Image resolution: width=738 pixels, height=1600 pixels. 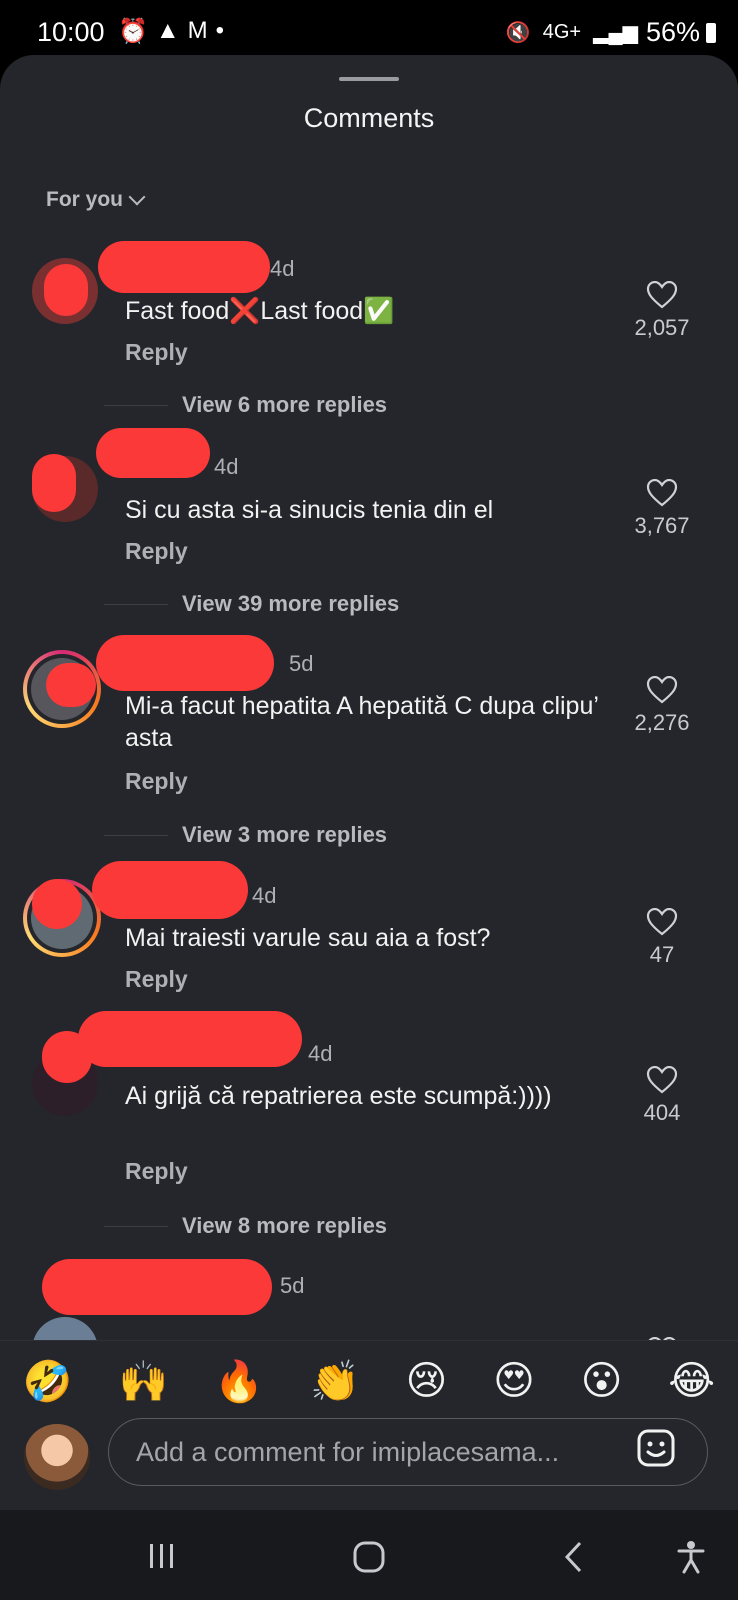 What do you see at coordinates (369, 30) in the screenshot?
I see `status-bar: 10:00 ⏰ ▲ M • 🔇 4G+ ▂▄▆ 56%` at bounding box center [369, 30].